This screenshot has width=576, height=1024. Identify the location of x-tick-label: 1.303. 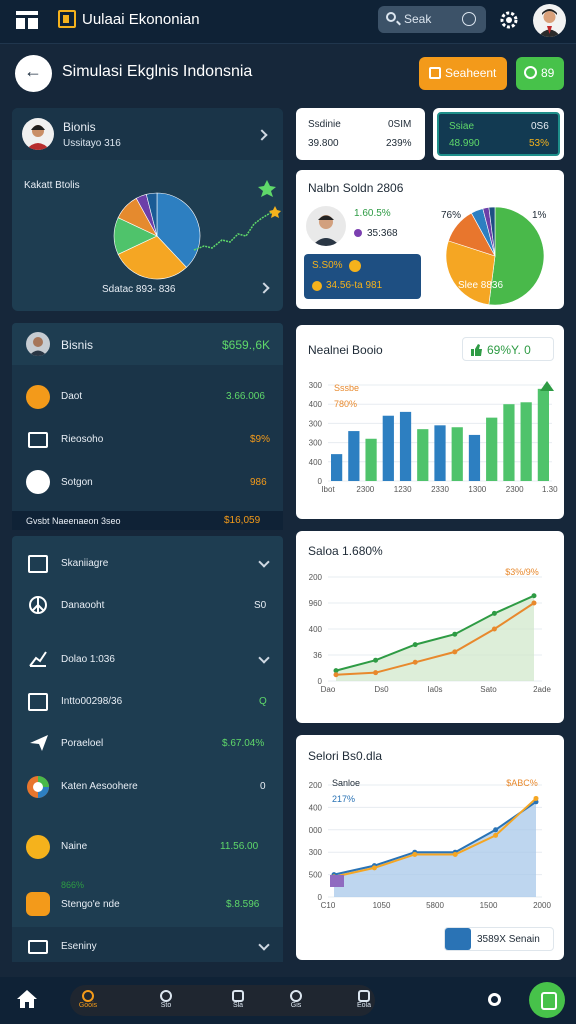
(550, 489).